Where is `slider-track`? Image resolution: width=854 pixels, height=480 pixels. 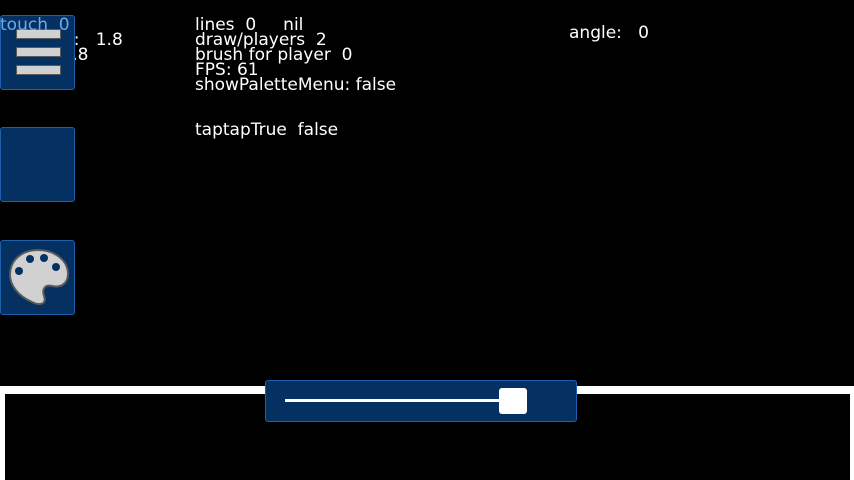
slider-track is located at coordinates (405, 400).